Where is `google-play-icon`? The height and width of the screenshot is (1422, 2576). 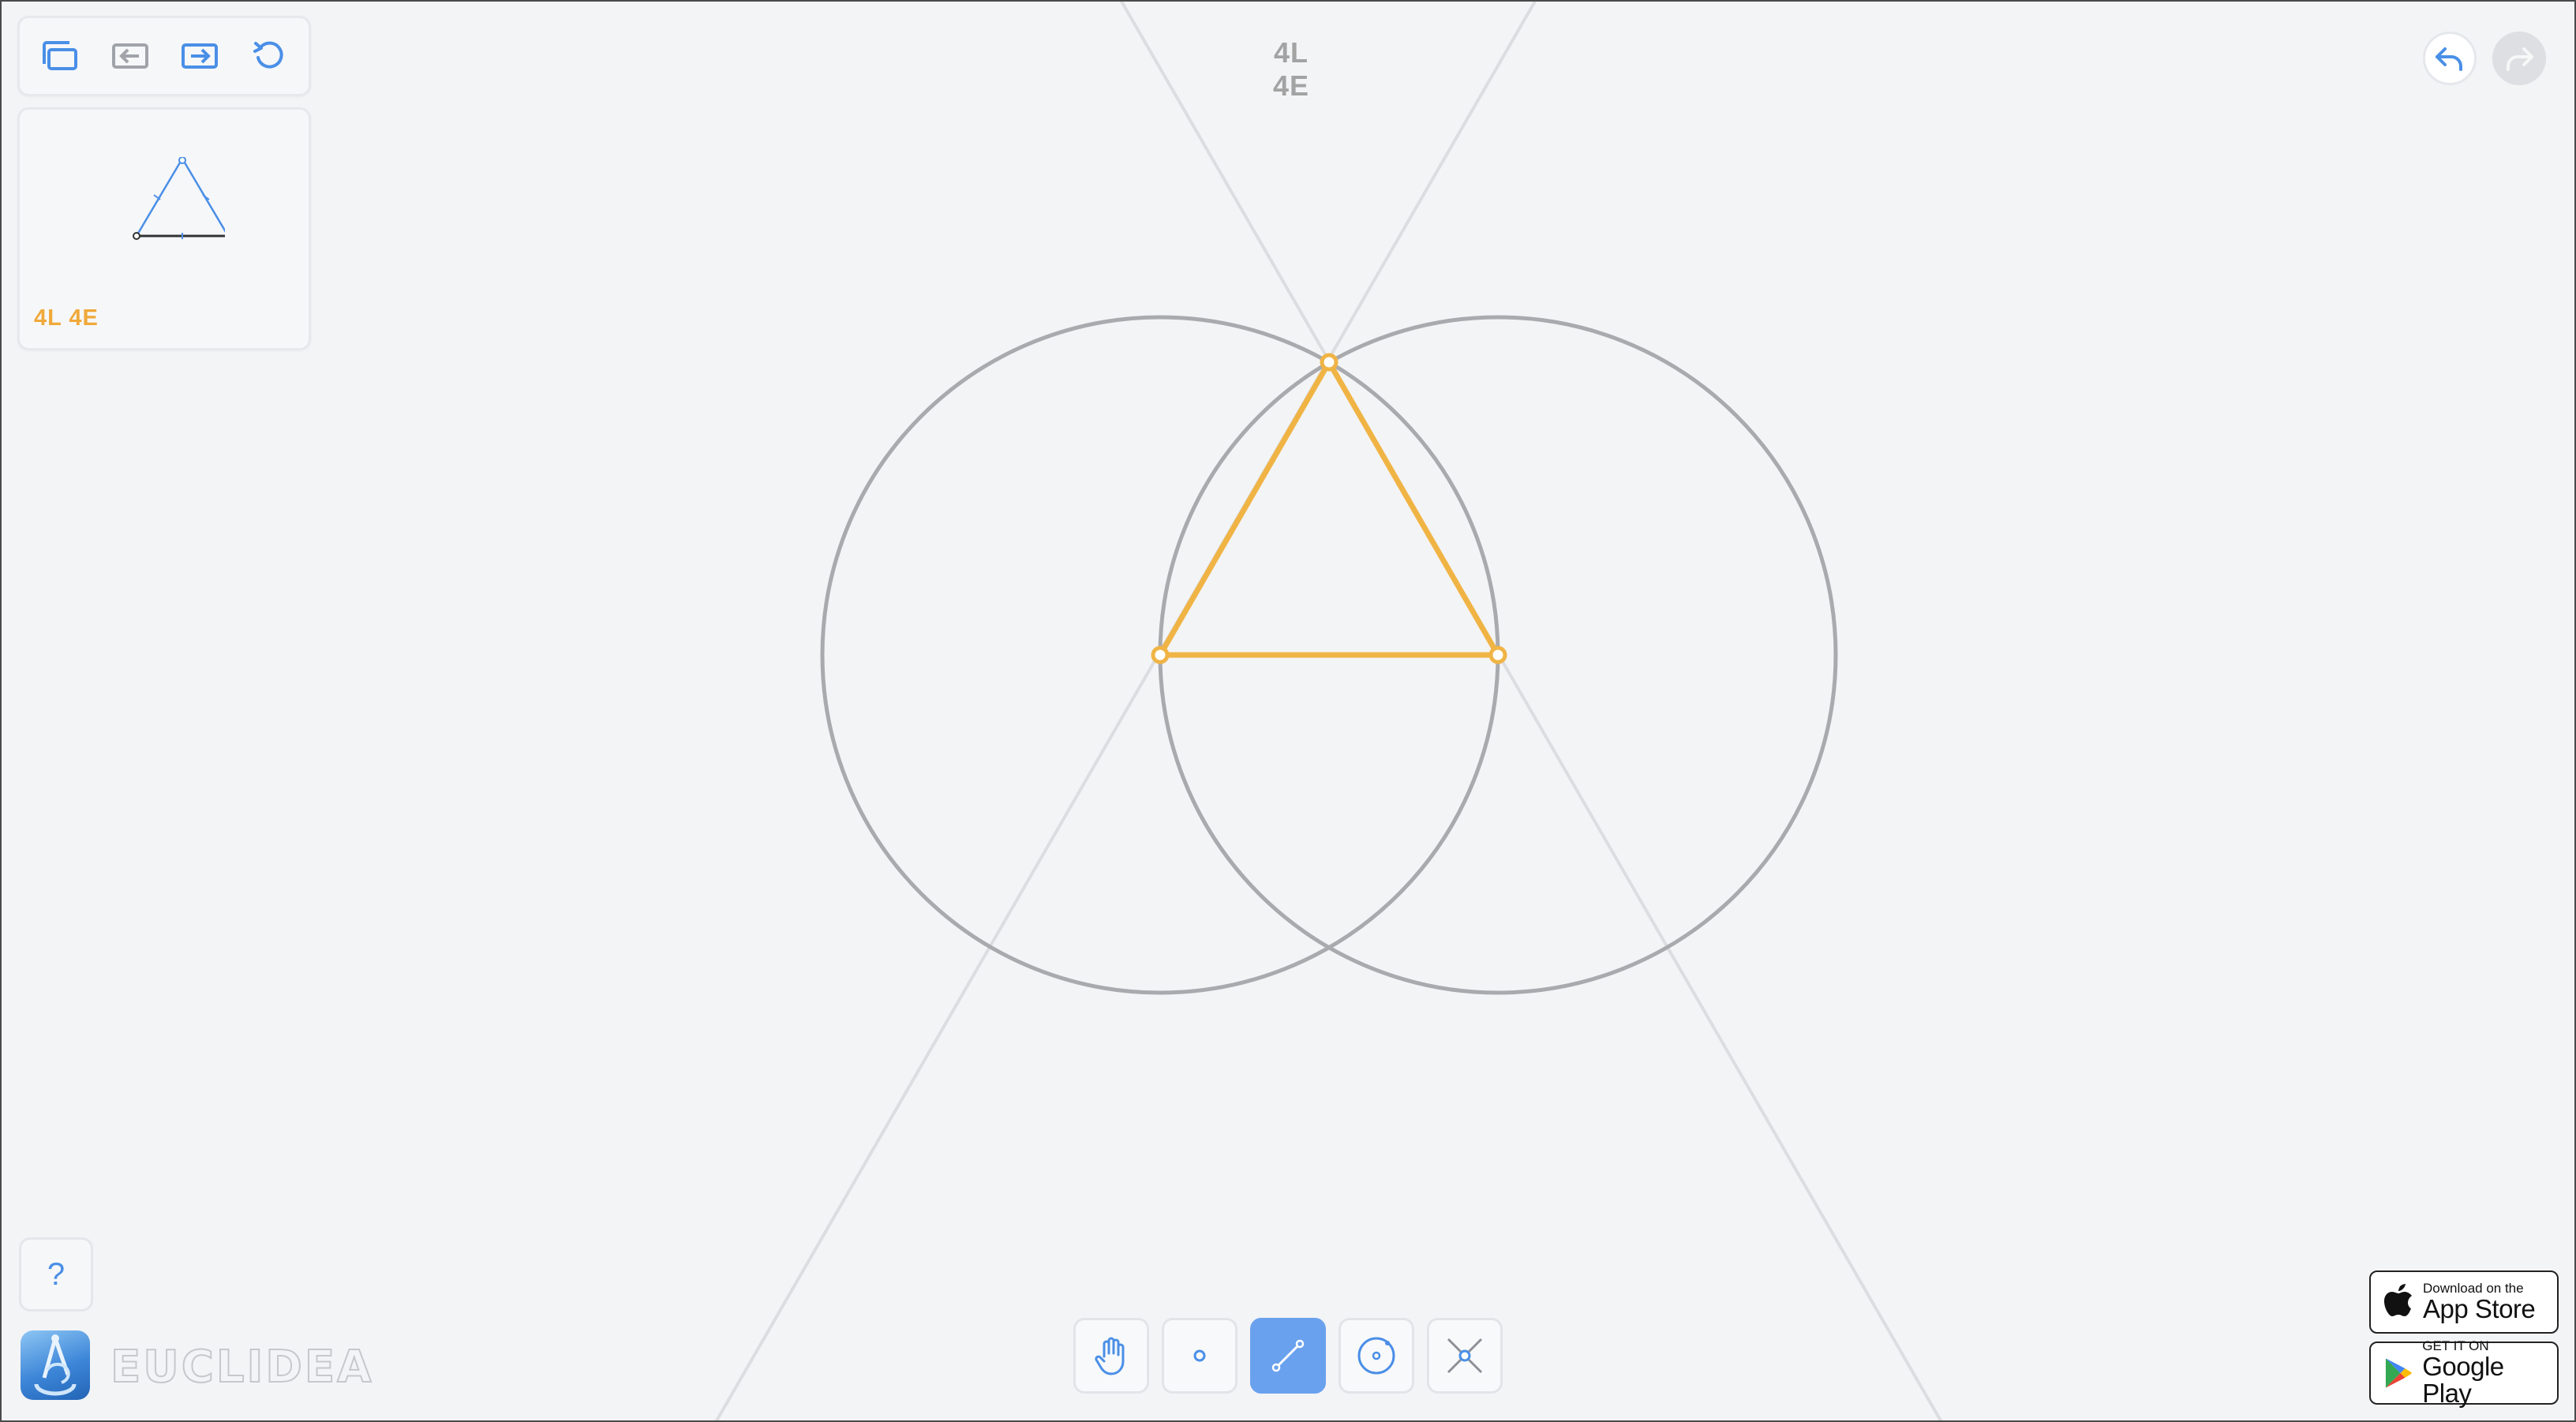
google-play-icon is located at coordinates (2398, 1373).